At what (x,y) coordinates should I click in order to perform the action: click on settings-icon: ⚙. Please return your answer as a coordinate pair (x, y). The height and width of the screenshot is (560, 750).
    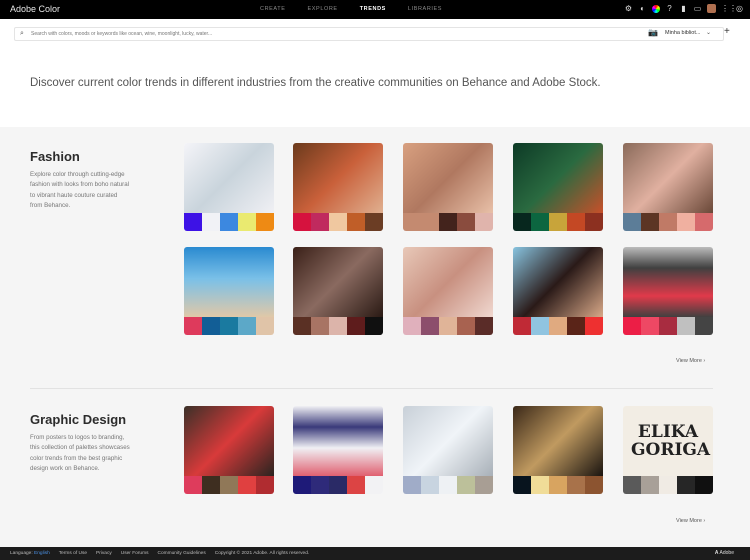
    Looking at the image, I should click on (628, 8).